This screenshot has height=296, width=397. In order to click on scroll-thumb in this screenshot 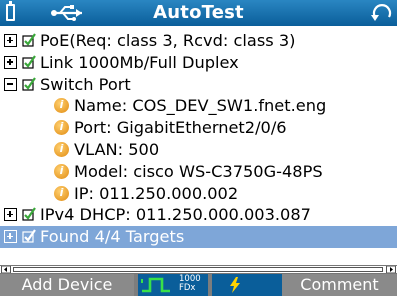, I will do `click(198, 269)`.